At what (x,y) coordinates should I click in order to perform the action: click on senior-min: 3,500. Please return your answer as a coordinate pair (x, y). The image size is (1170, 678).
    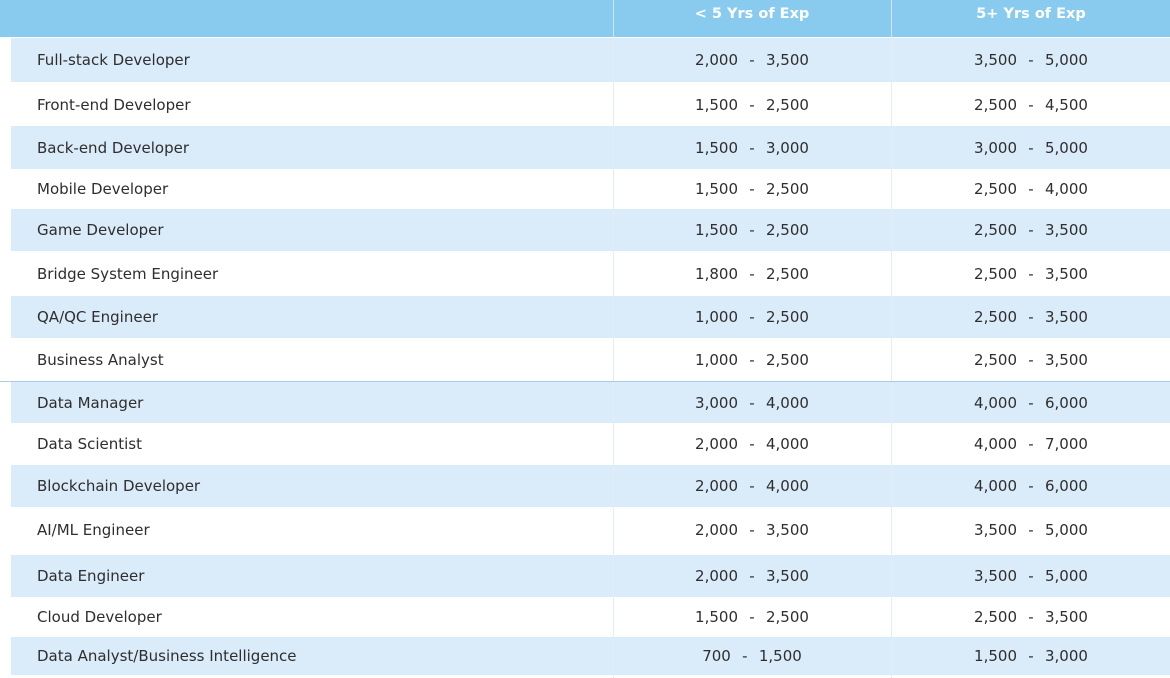
    Looking at the image, I should click on (995, 60).